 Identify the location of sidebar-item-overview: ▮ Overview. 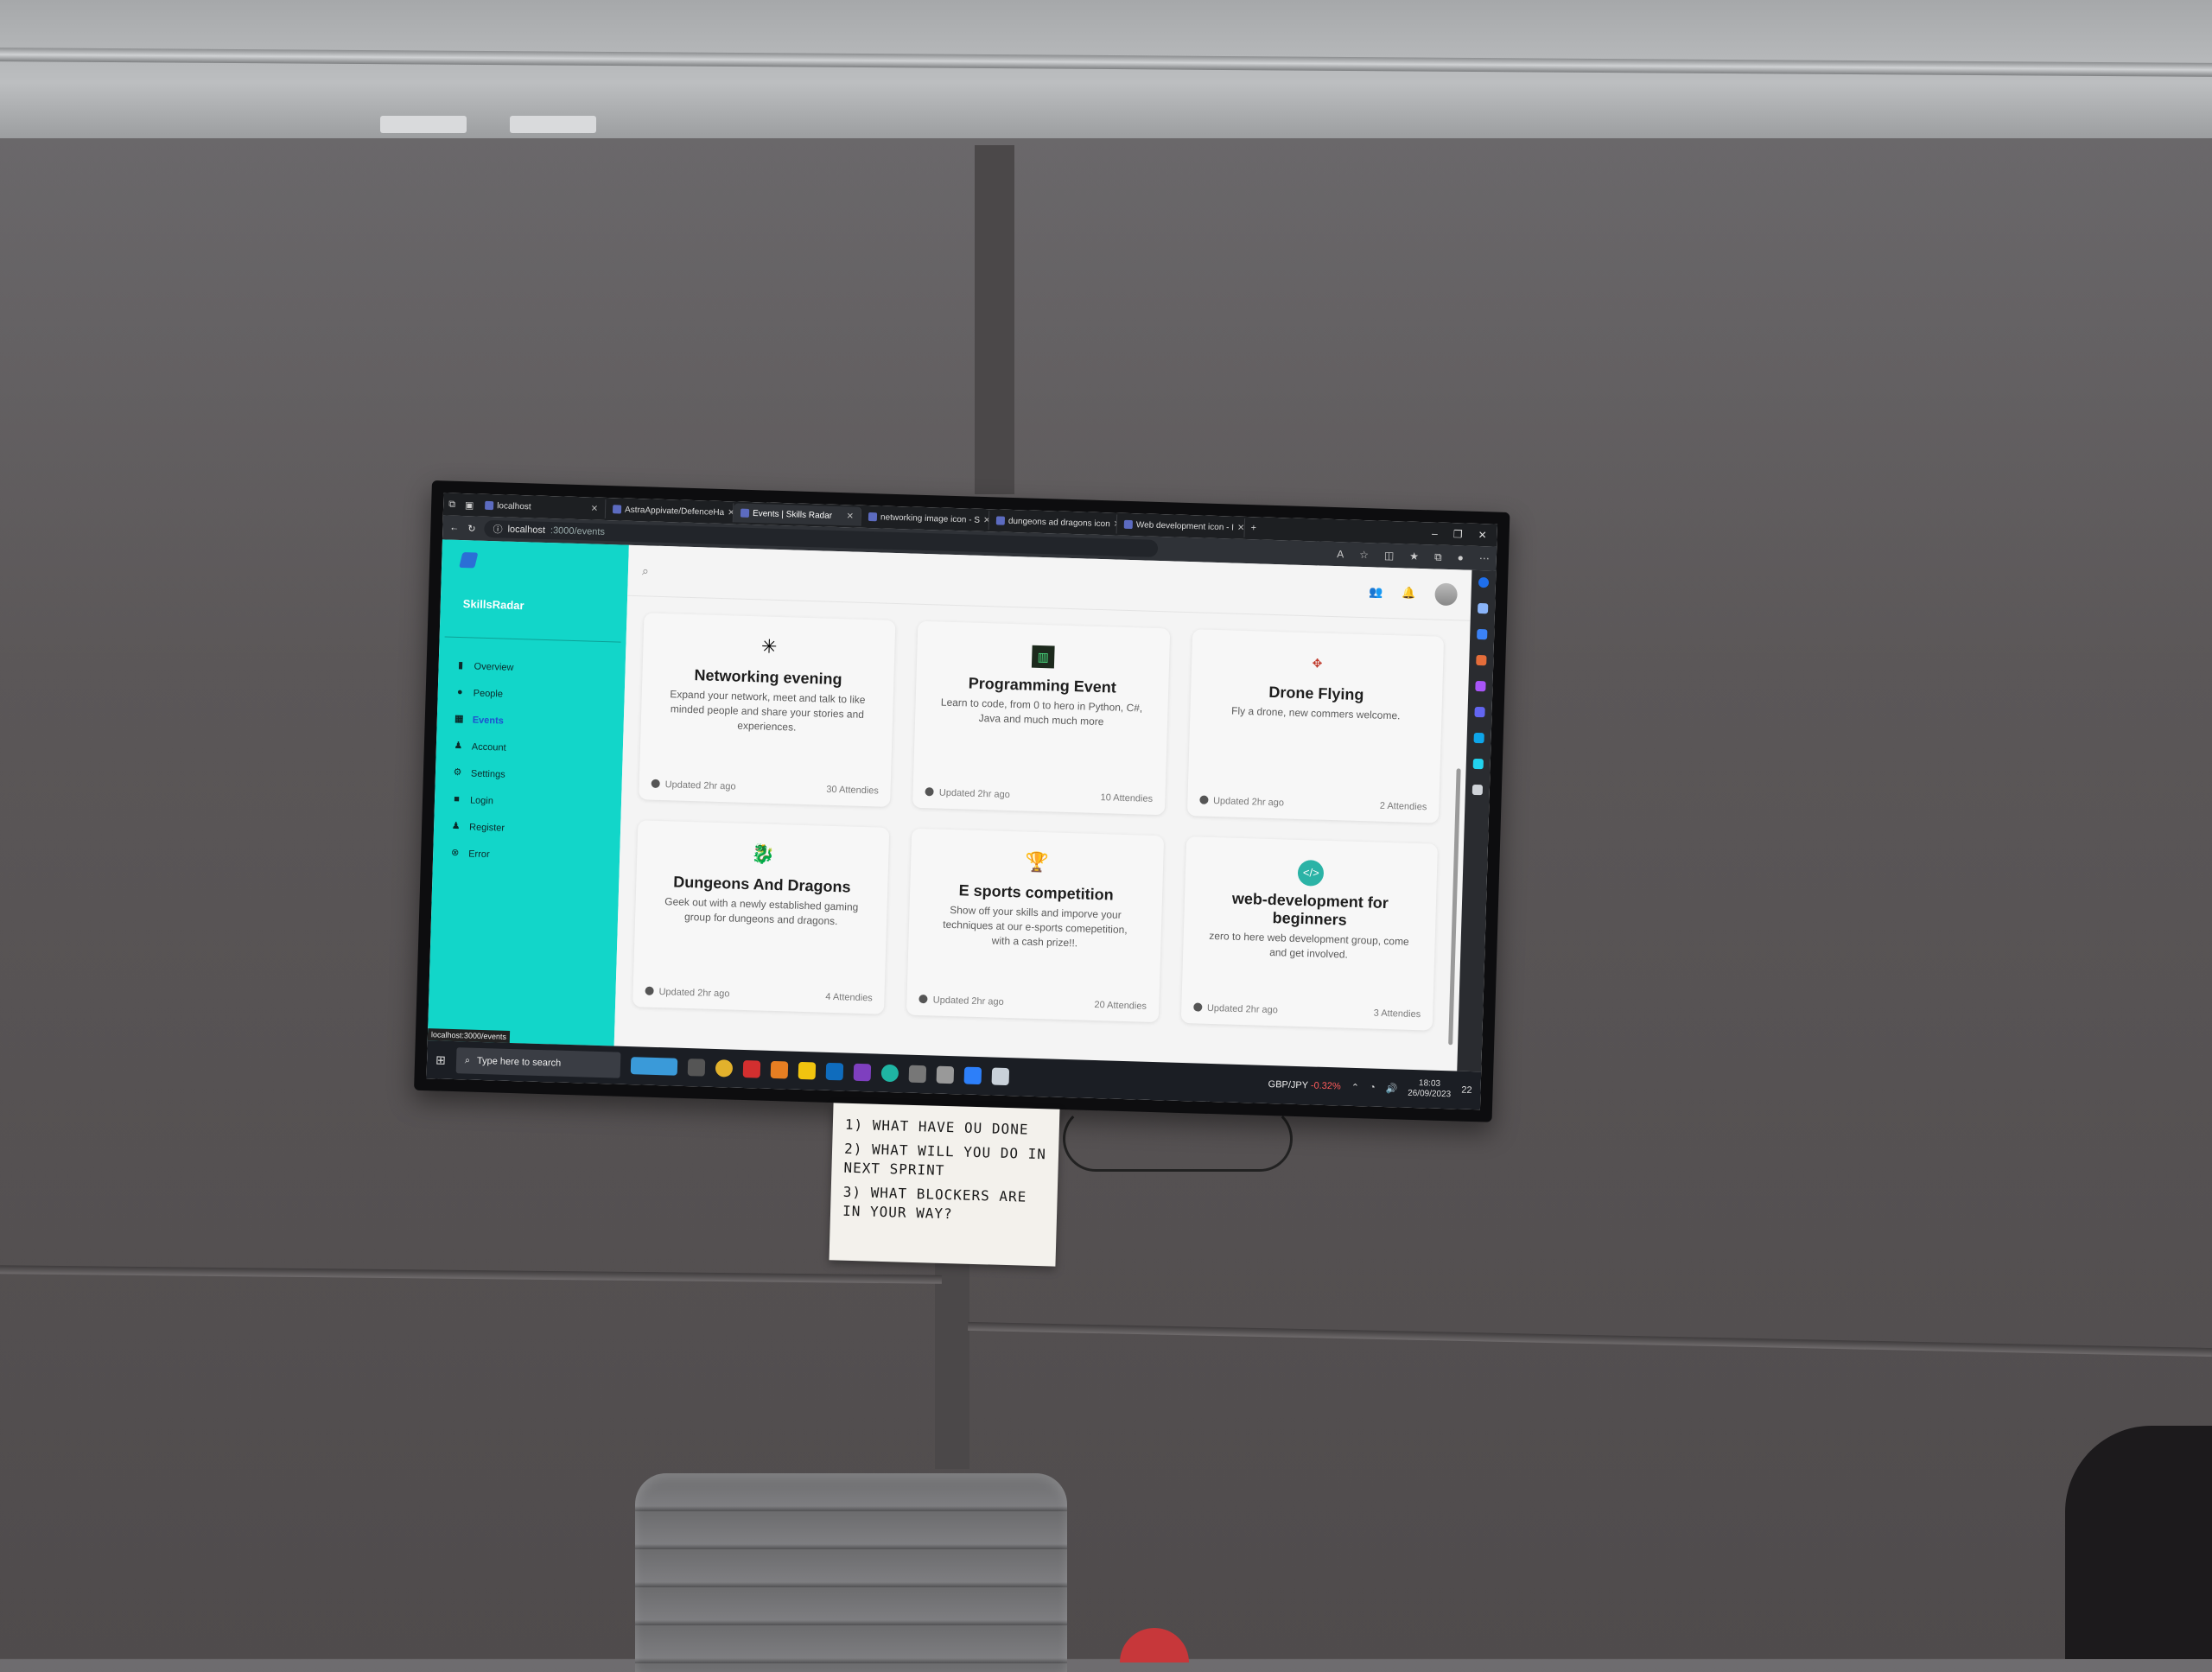
(484, 666).